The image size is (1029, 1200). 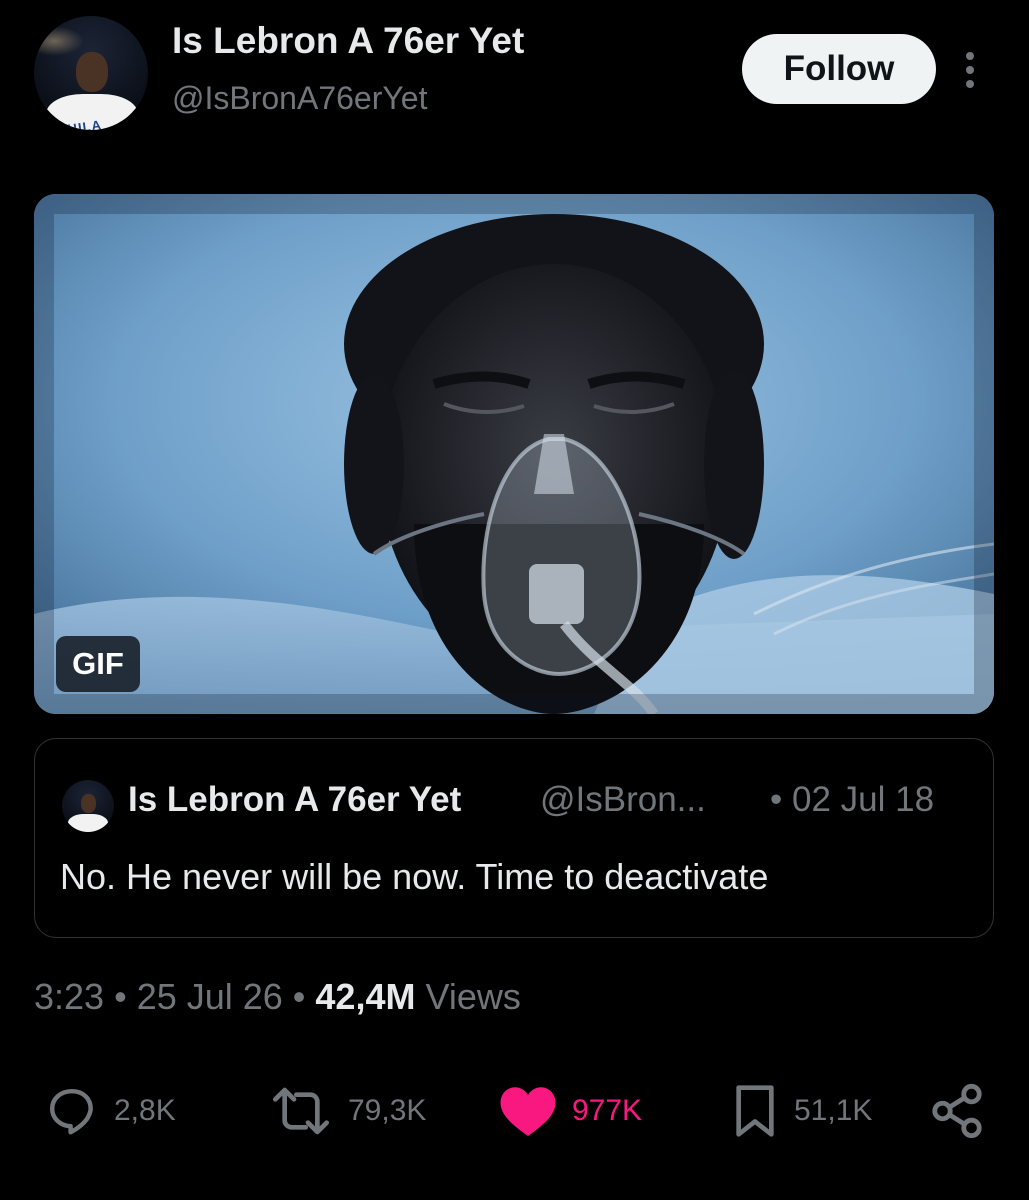 I want to click on bookmark-icon, so click(x=755, y=1111).